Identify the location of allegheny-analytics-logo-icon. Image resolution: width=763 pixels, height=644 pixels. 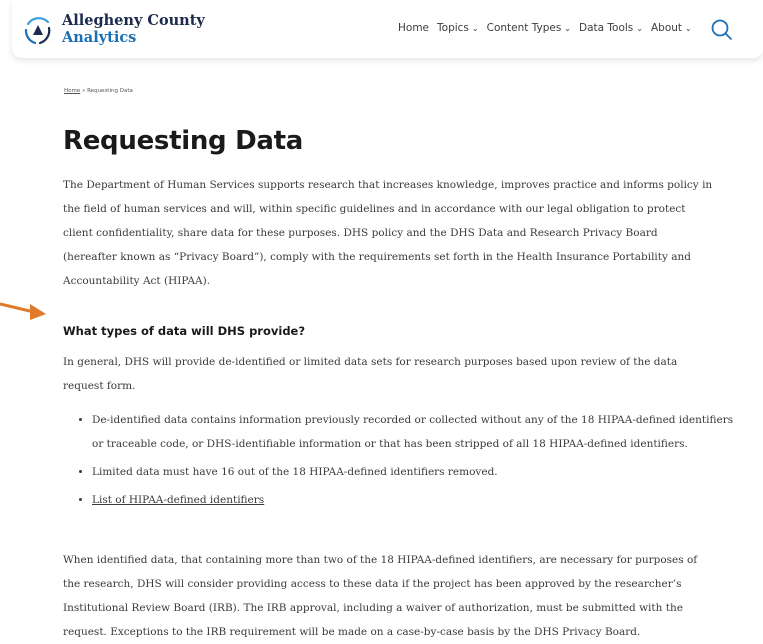
(38, 30).